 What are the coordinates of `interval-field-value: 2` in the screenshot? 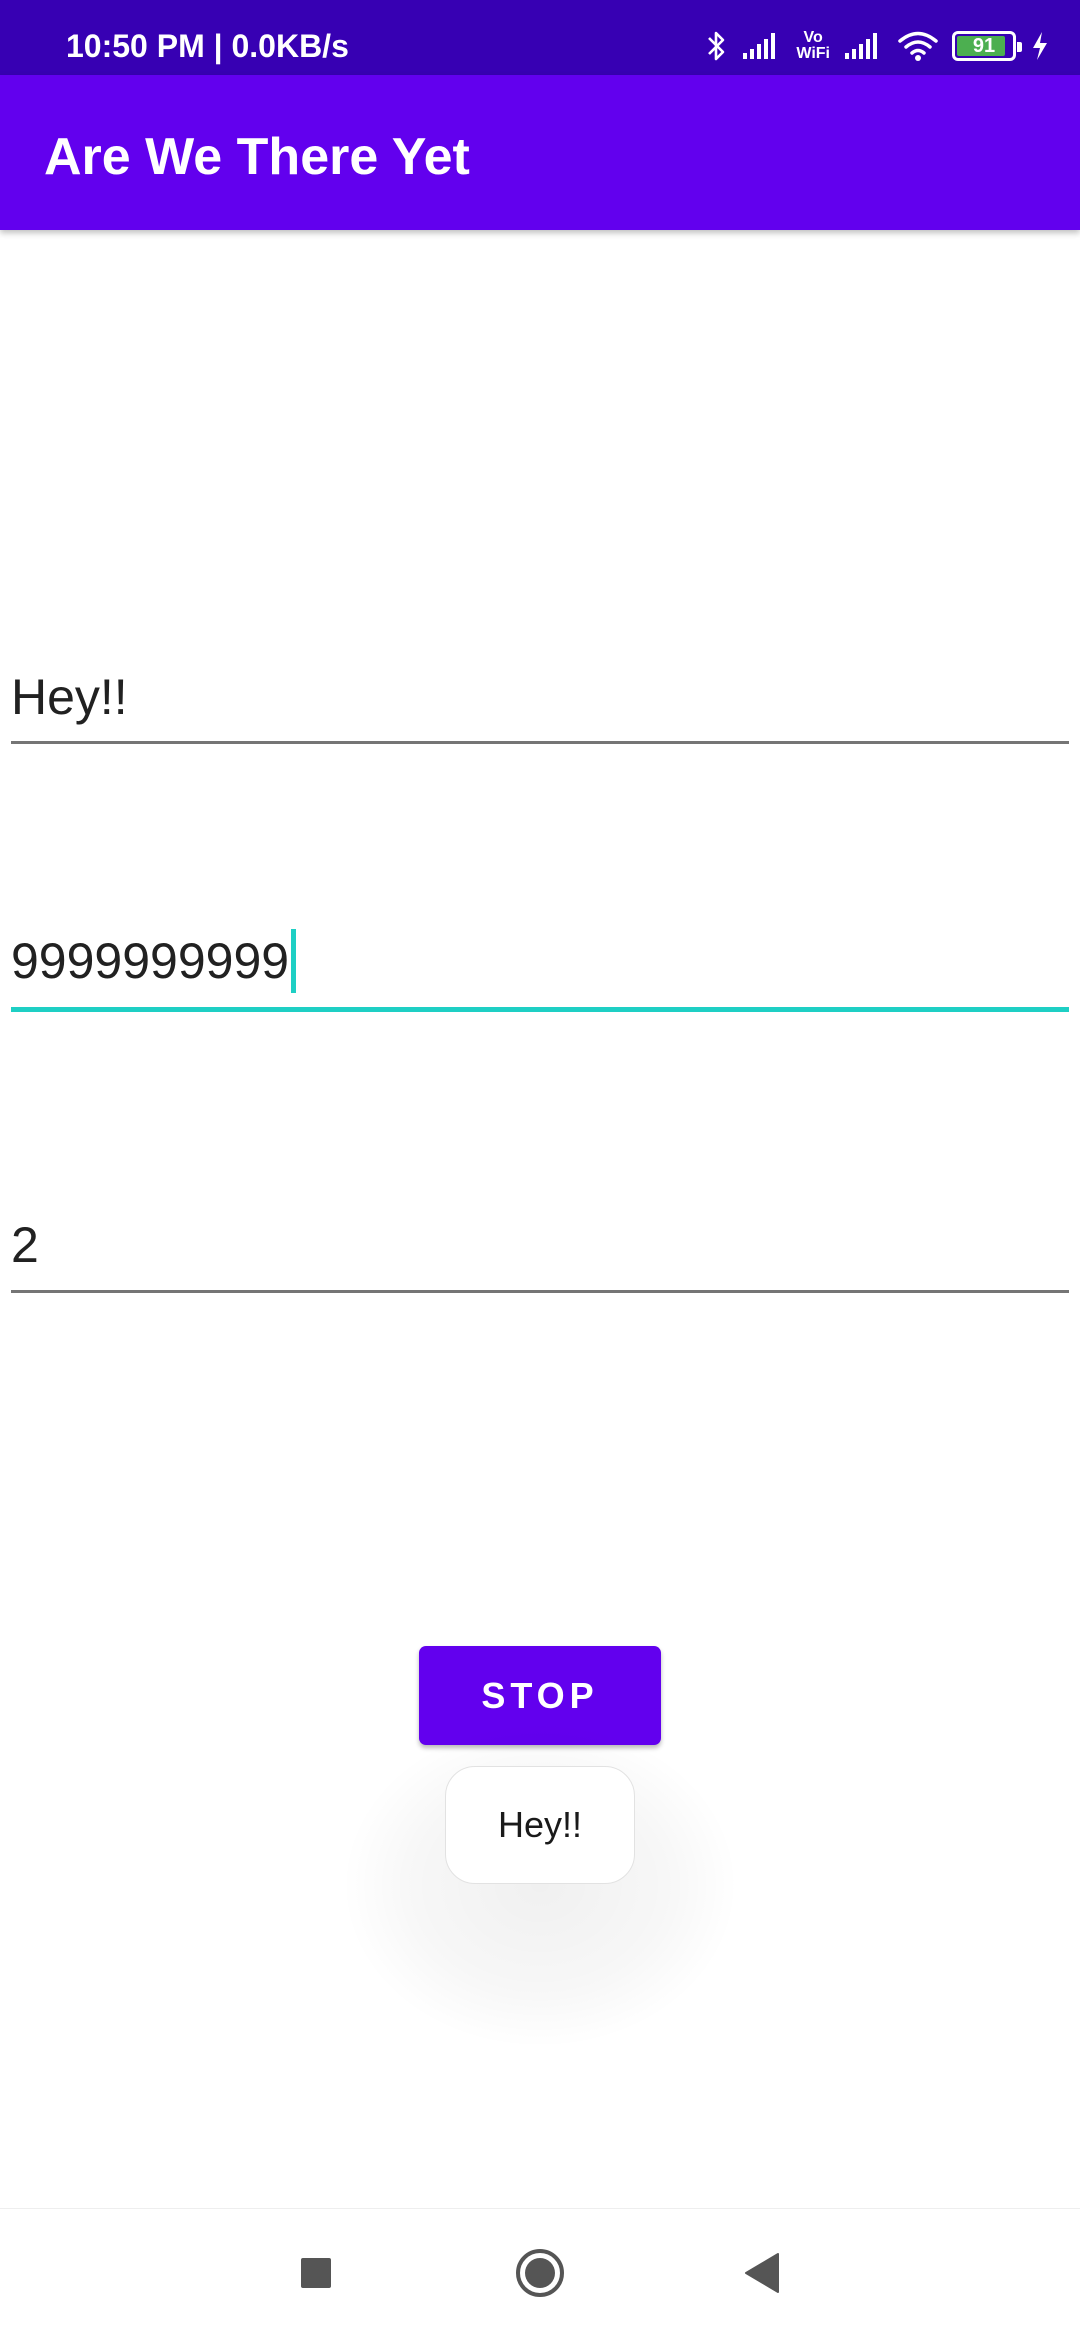 It's located at (25, 1245).